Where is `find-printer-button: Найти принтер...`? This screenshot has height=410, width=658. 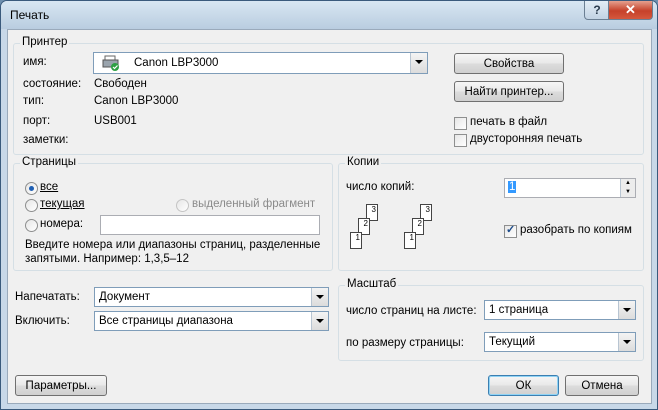
find-printer-button: Найти принтер... is located at coordinates (509, 91).